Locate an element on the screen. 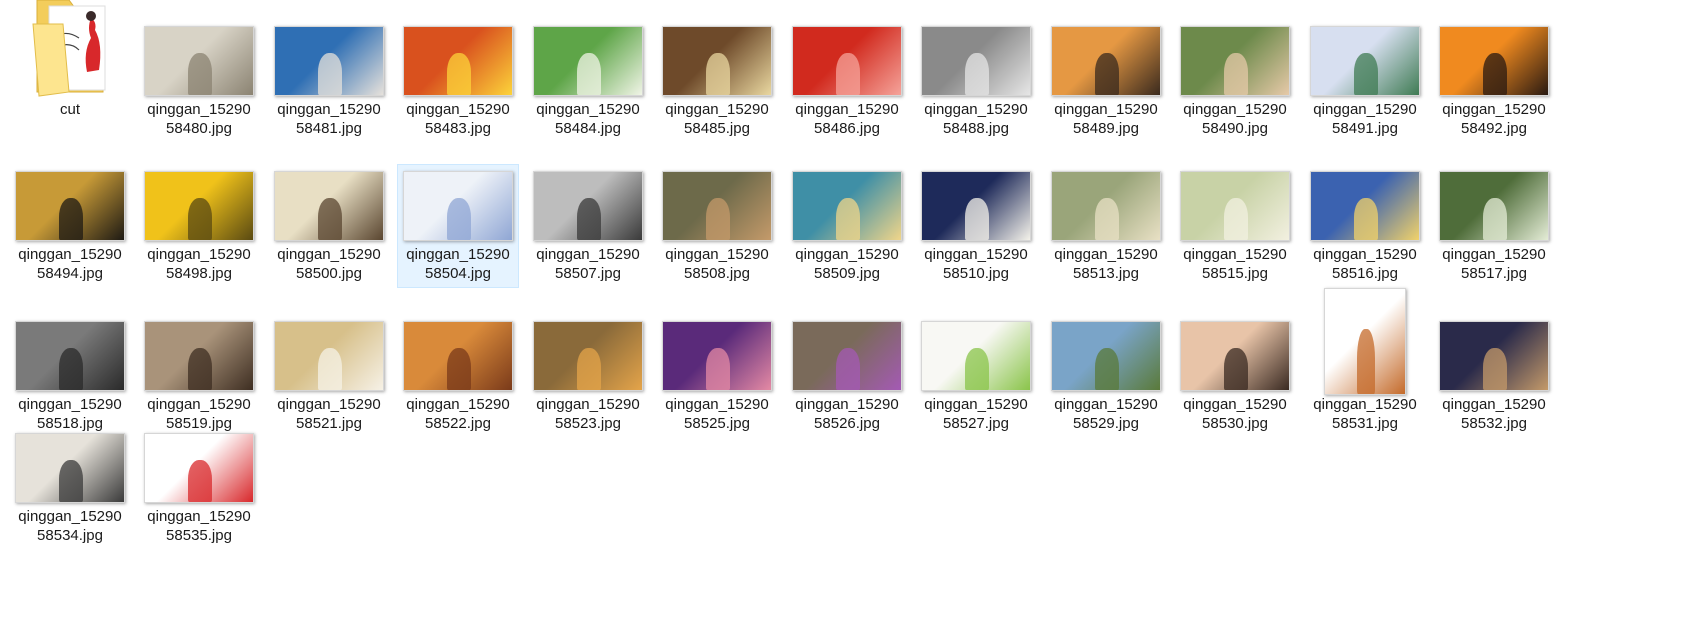 This screenshot has height=631, width=1707. file-item: qinggan_15290 58491.jpg is located at coordinates (1365, 81).